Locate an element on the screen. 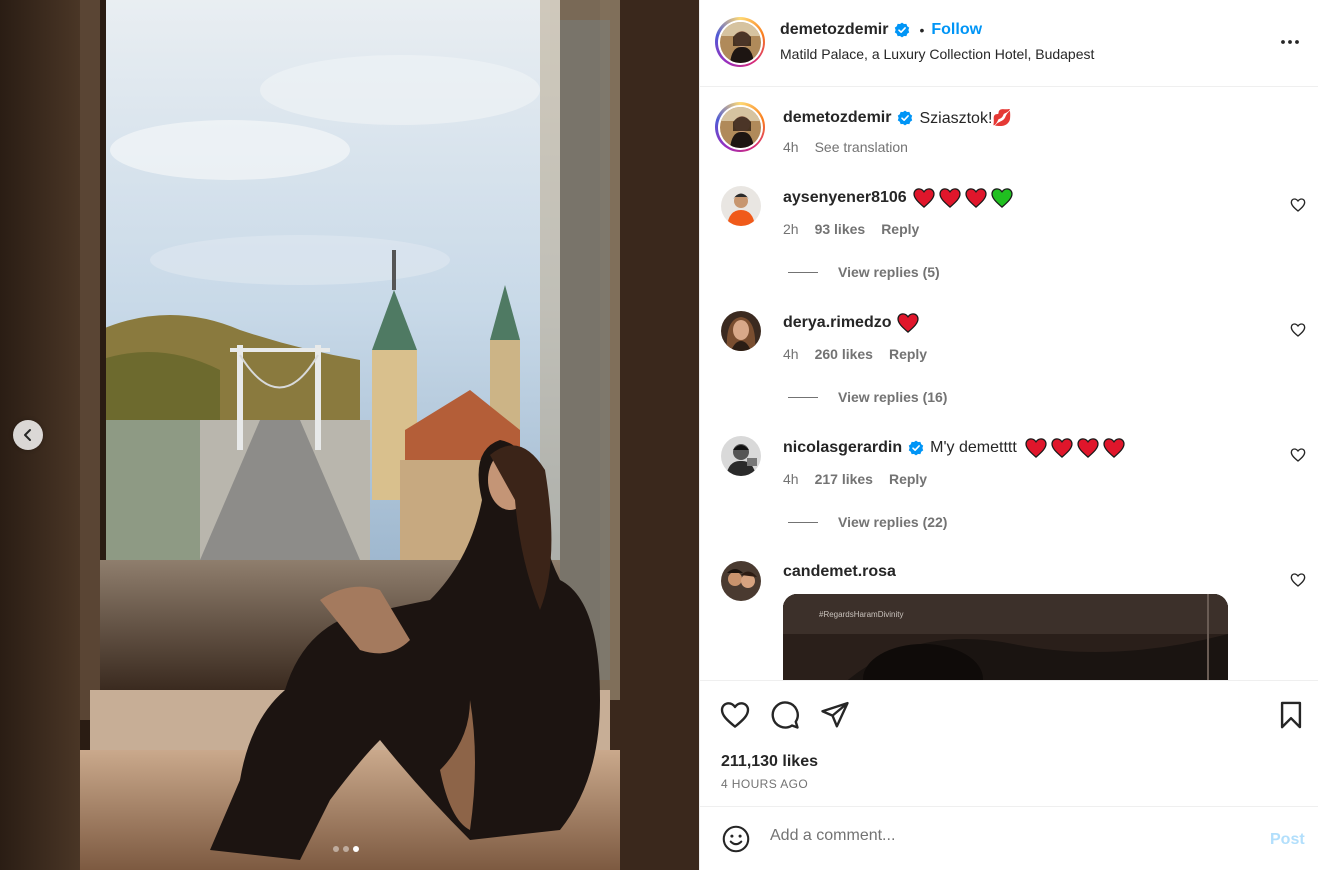 The height and width of the screenshot is (870, 1318). comment-likes: 217 likes is located at coordinates (844, 479).